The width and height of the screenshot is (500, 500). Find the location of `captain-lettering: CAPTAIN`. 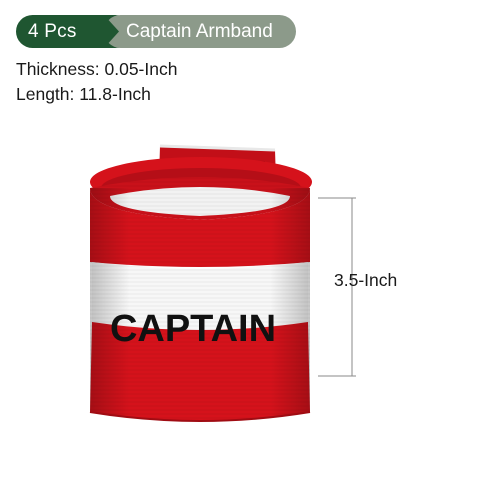

captain-lettering: CAPTAIN is located at coordinates (193, 329).